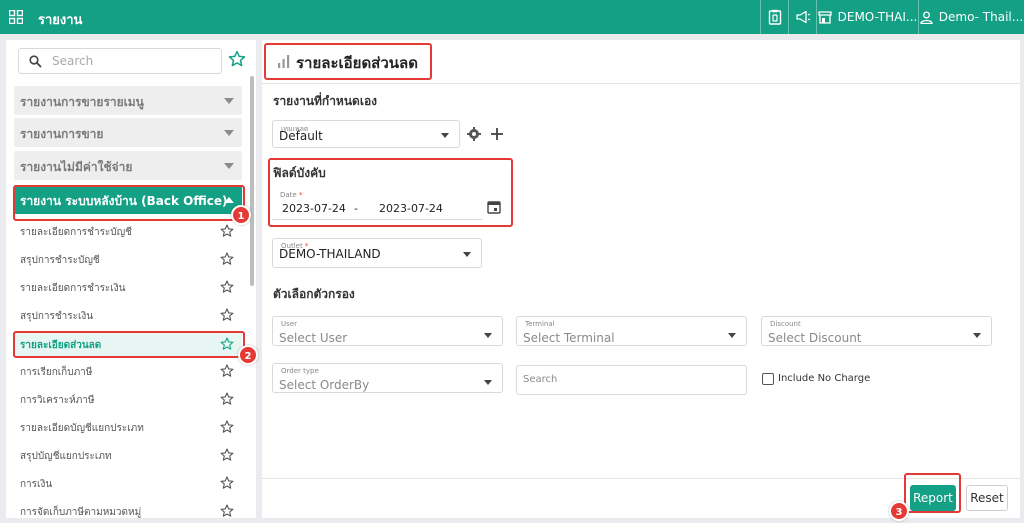 The height and width of the screenshot is (523, 1024). I want to click on group-sales-by-menu: รายงานการขายรายเมนู, so click(128, 100).